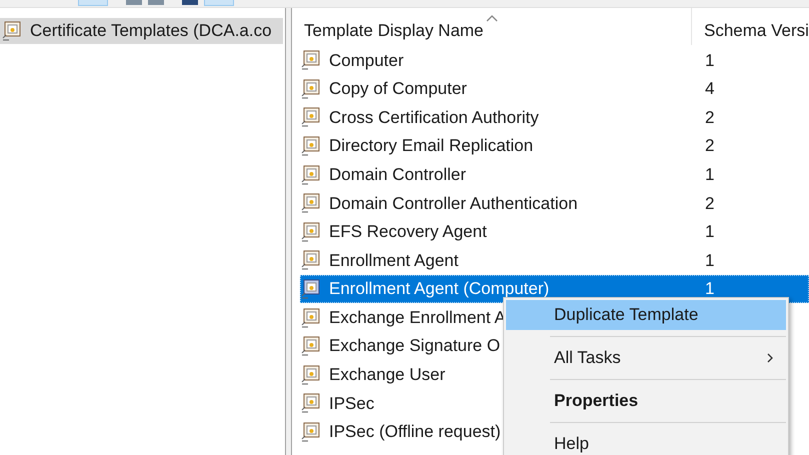 The image size is (809, 455). Describe the element at coordinates (366, 61) in the screenshot. I see `template-name: Computer` at that location.